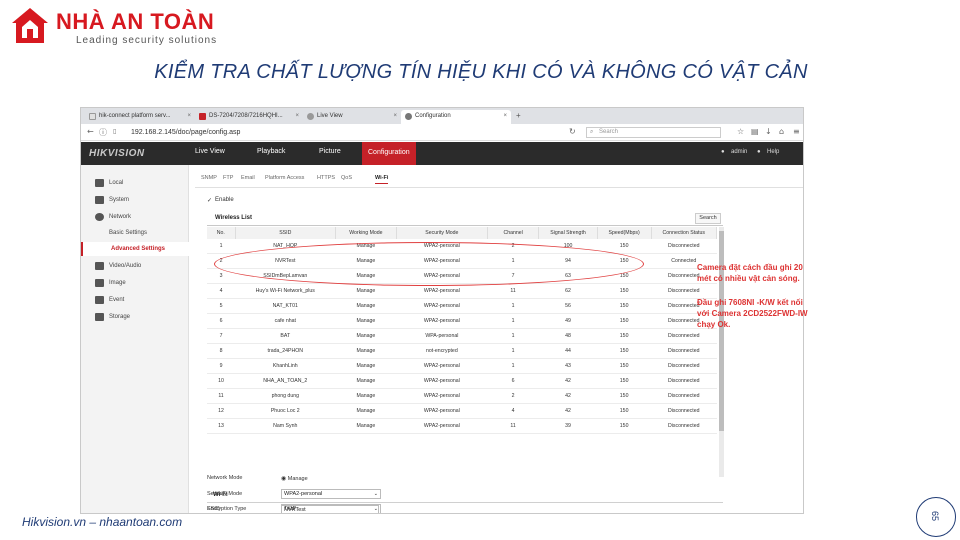  Describe the element at coordinates (210, 151) in the screenshot. I see `nav-live-view: Live View` at that location.